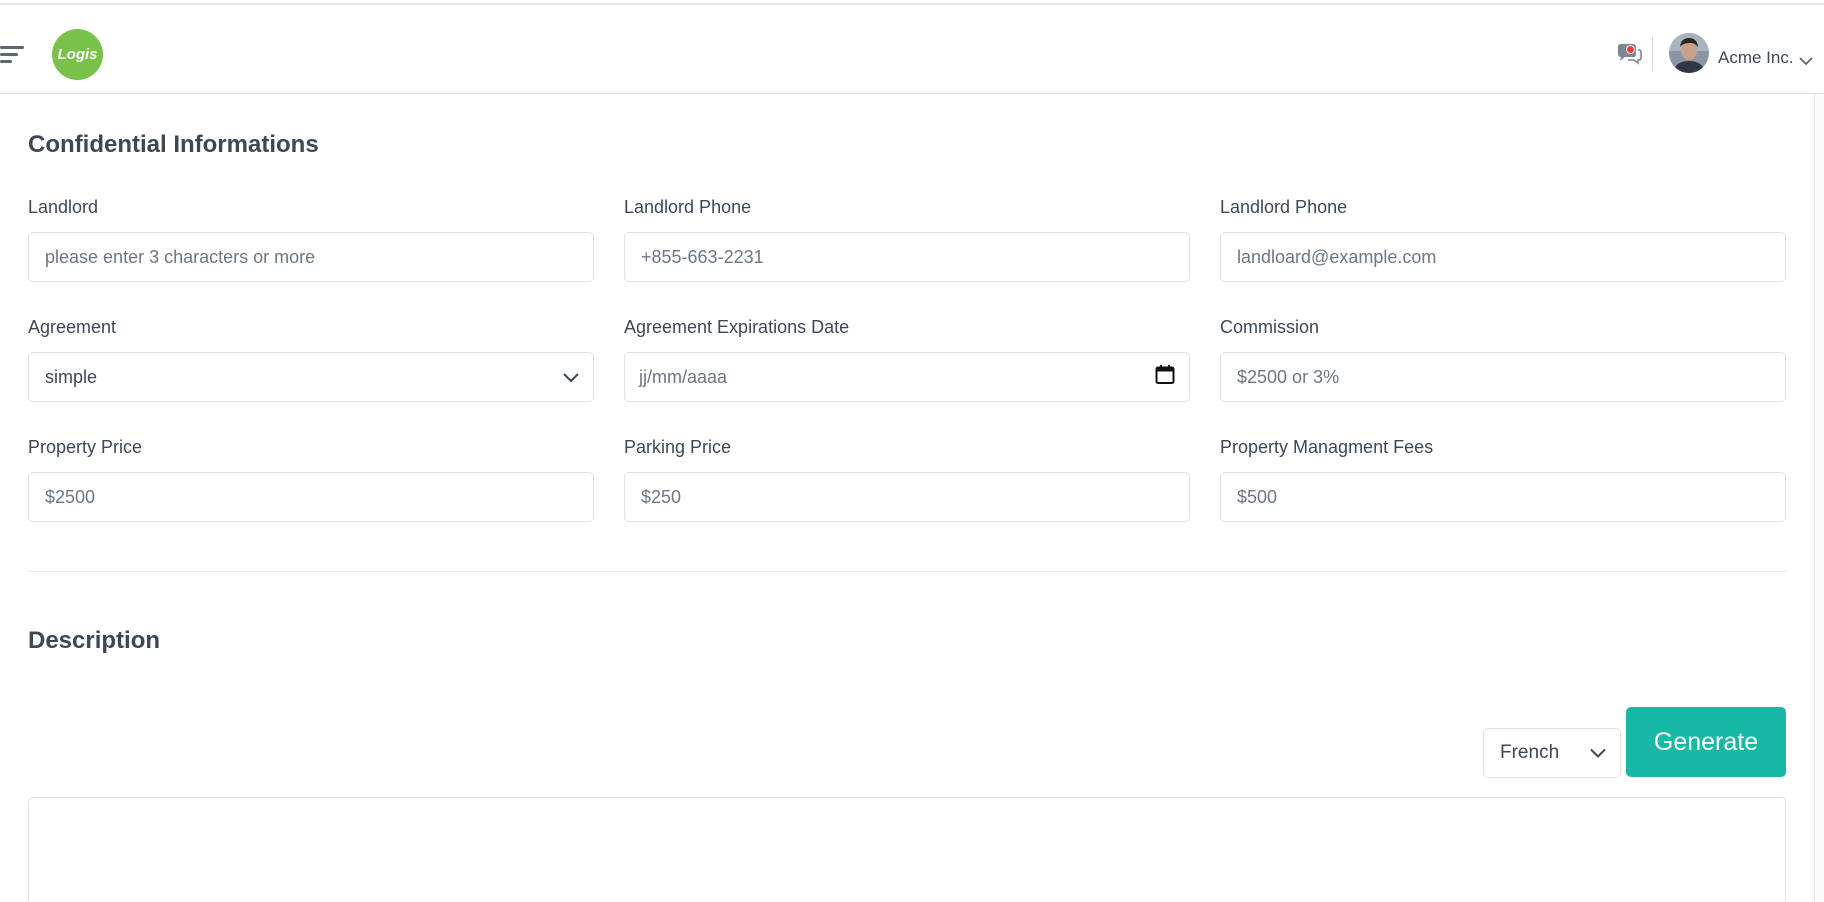 The width and height of the screenshot is (1824, 902). What do you see at coordinates (1288, 376) in the screenshot?
I see `commission-placeholder: $2500 or 3%` at bounding box center [1288, 376].